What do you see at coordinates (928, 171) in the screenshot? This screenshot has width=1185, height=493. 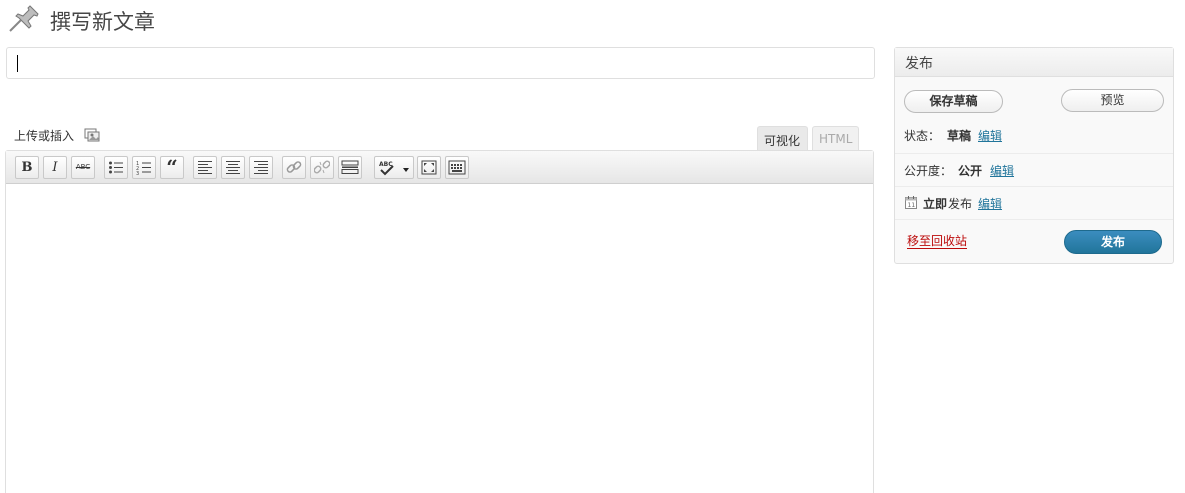 I see `visibility-label: 公开度：` at bounding box center [928, 171].